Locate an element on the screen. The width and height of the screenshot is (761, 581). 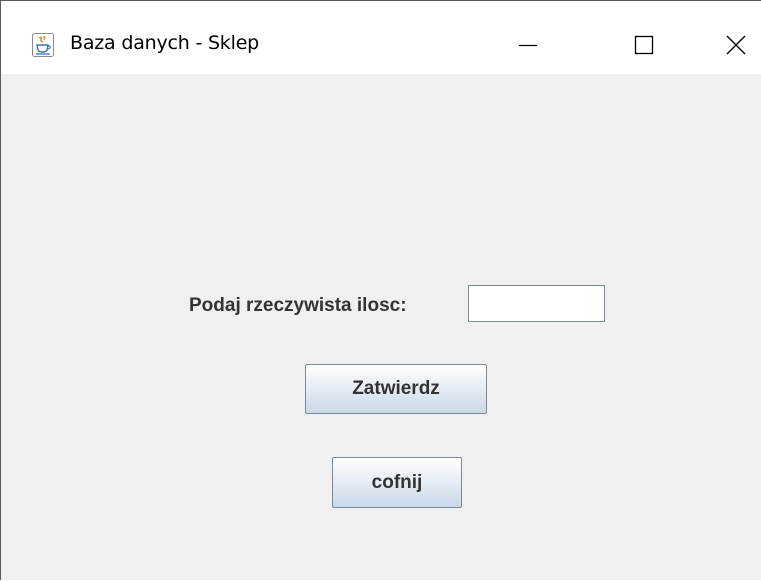
window-title: Baza danych - Sklep is located at coordinates (165, 43).